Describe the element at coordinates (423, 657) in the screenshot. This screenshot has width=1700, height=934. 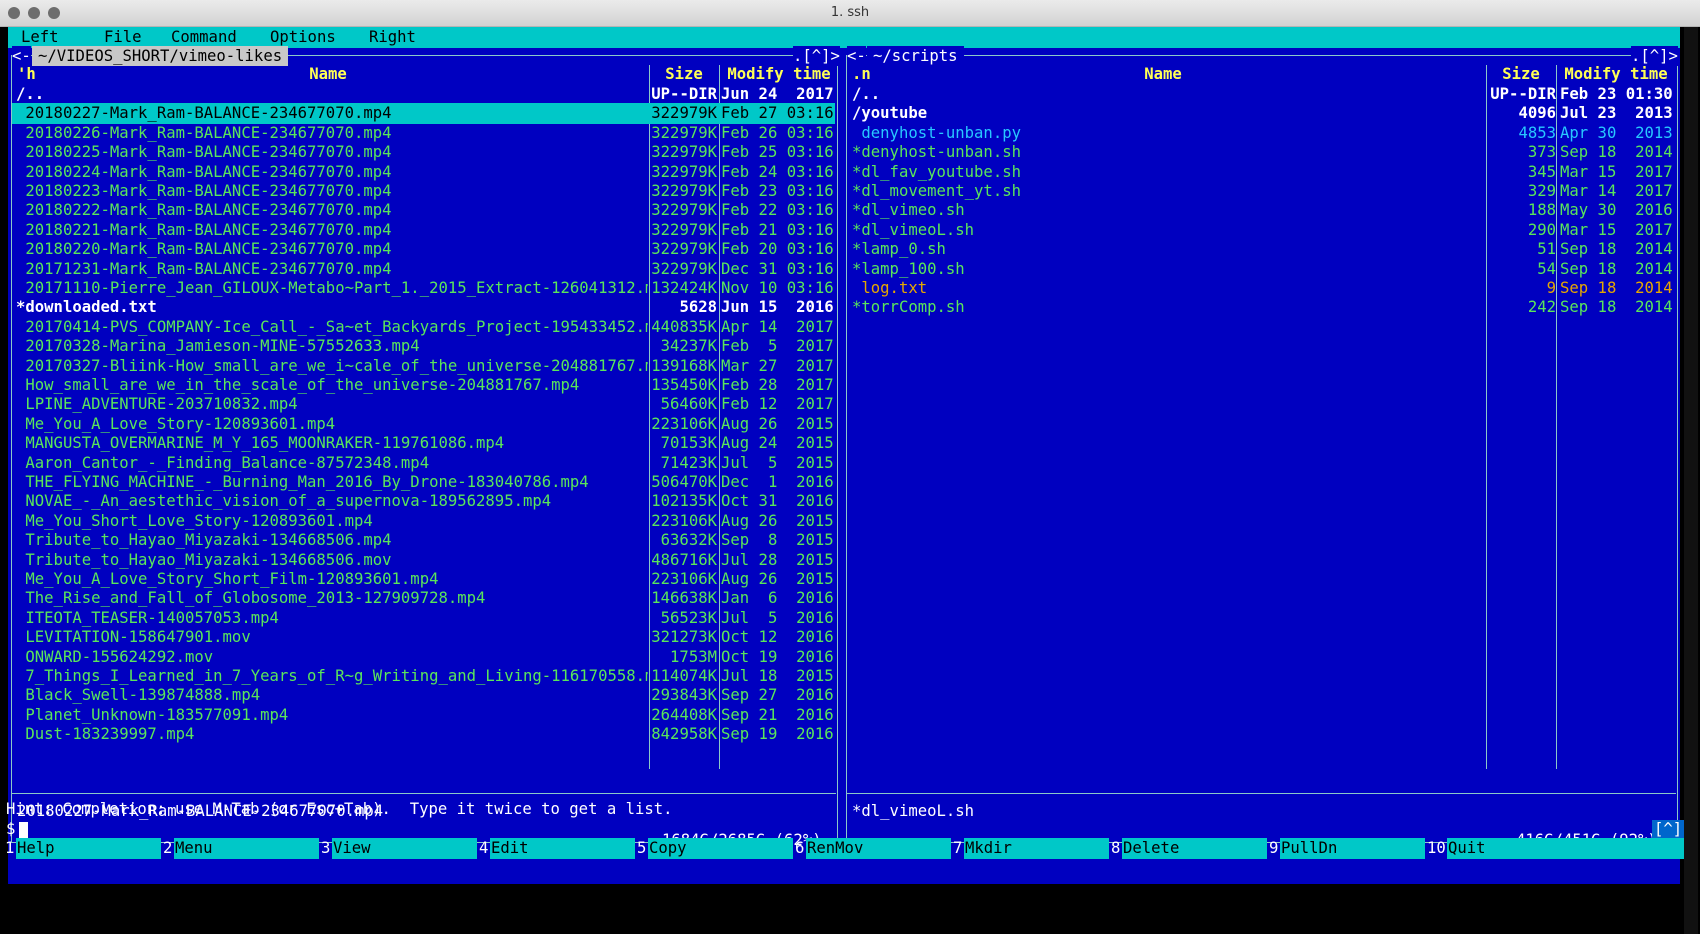
I see `file-row: ONWARD-155624292.mov 1753M Oct 19 2016` at that location.